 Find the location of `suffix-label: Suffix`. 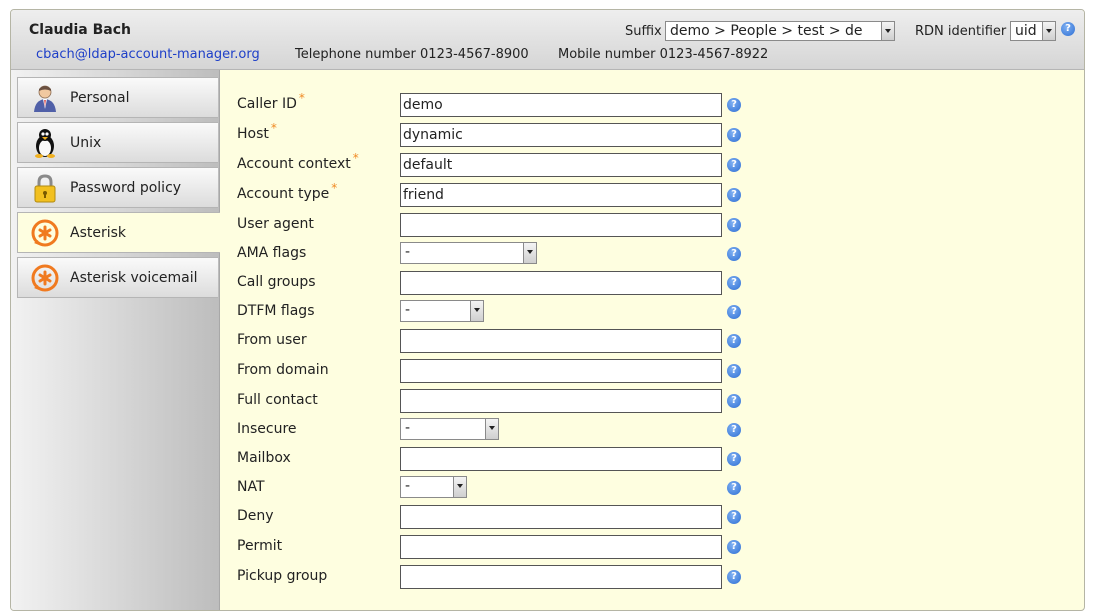

suffix-label: Suffix is located at coordinates (643, 31).